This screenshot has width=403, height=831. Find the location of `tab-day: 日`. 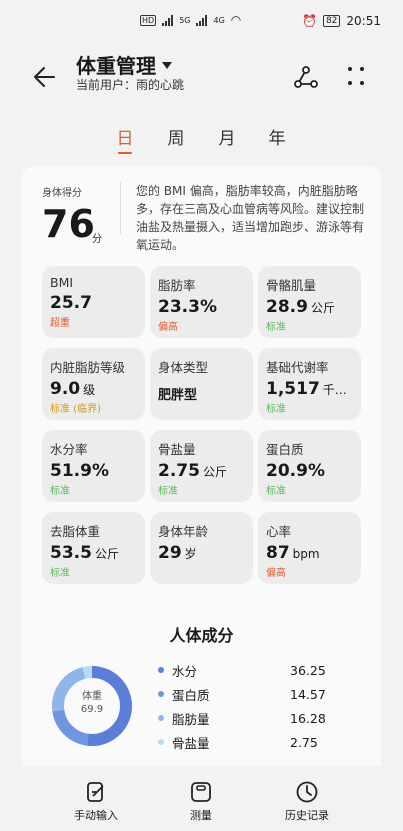

tab-day: 日 is located at coordinates (125, 139).